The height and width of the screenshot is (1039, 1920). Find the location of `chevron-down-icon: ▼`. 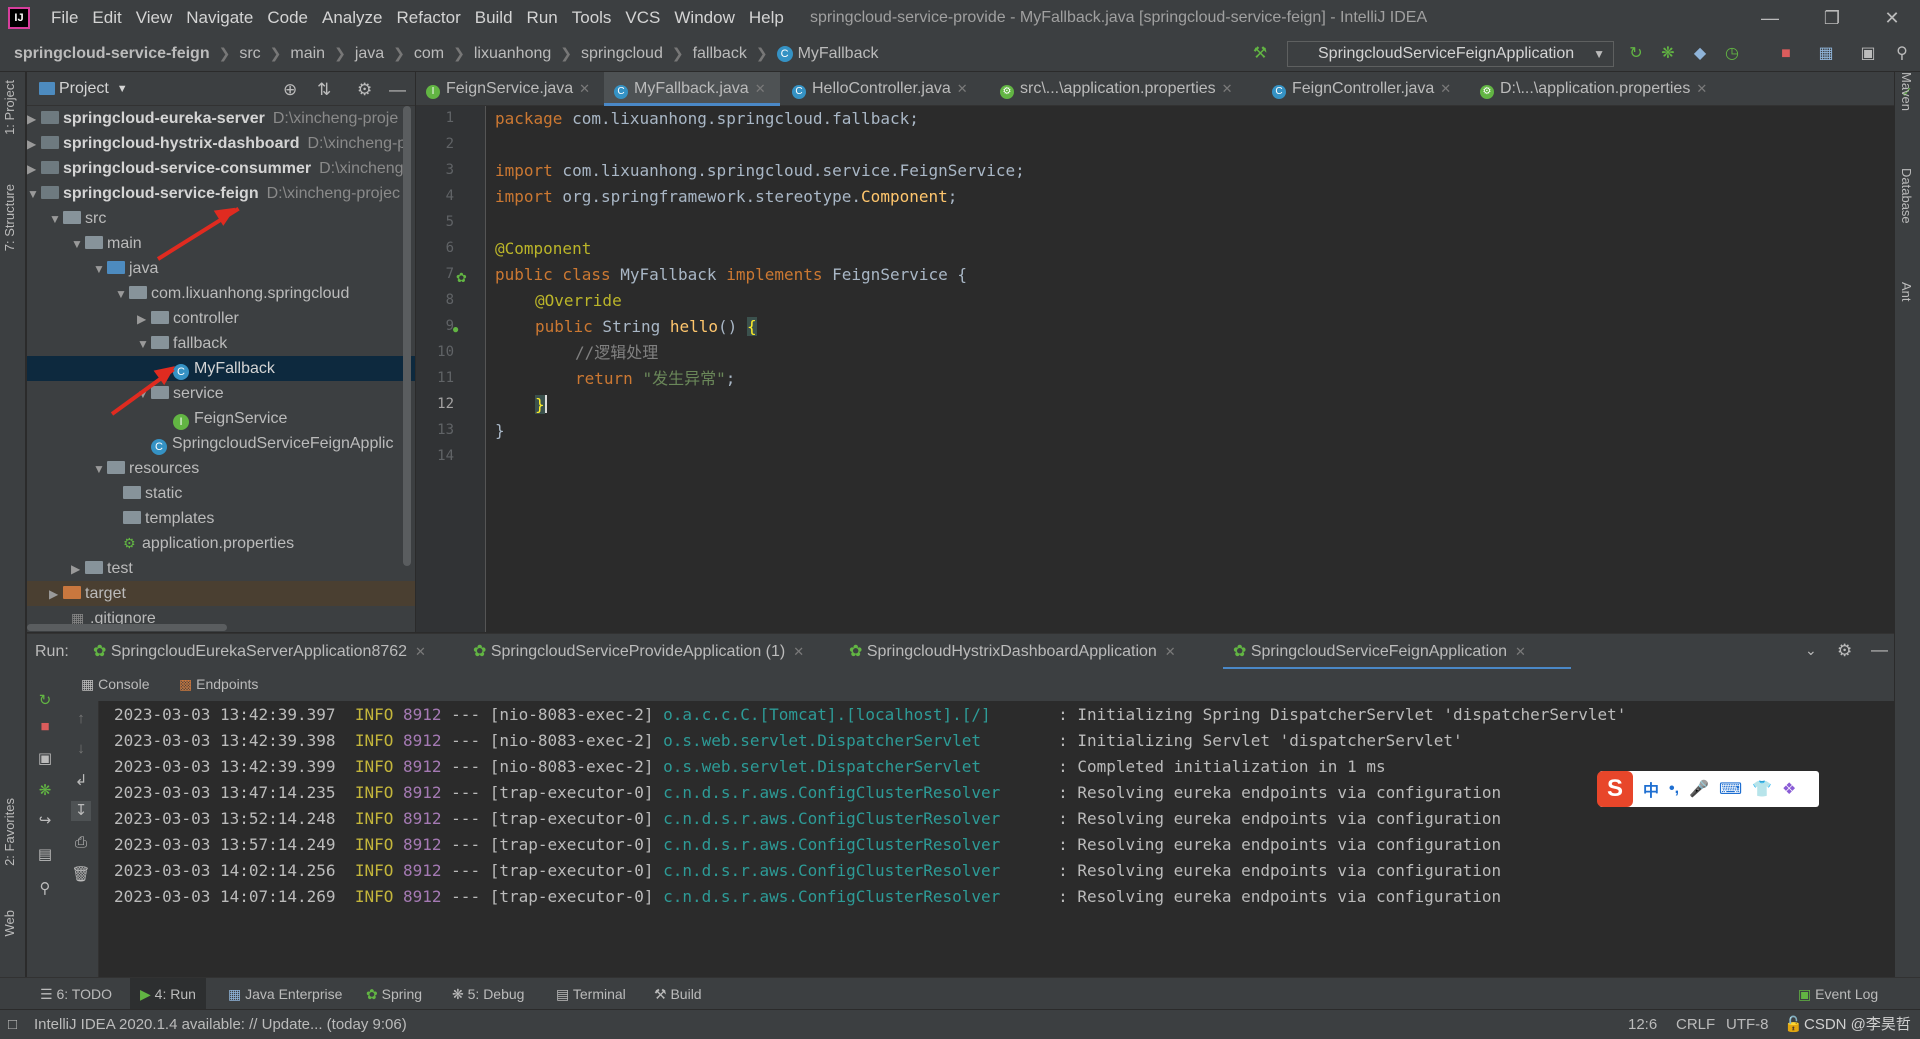

chevron-down-icon: ▼ is located at coordinates (122, 89).